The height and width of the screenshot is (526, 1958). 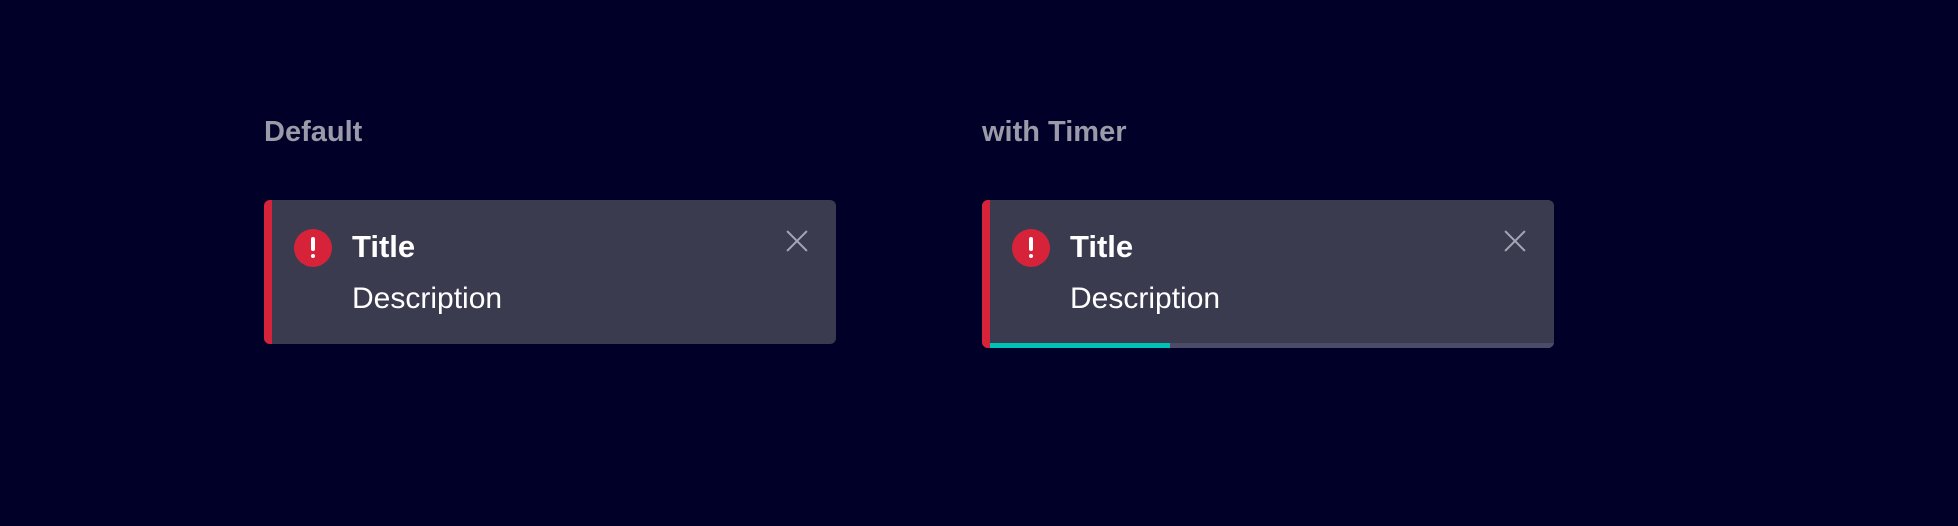 What do you see at coordinates (1272, 345) in the screenshot?
I see `timer-progress-track` at bounding box center [1272, 345].